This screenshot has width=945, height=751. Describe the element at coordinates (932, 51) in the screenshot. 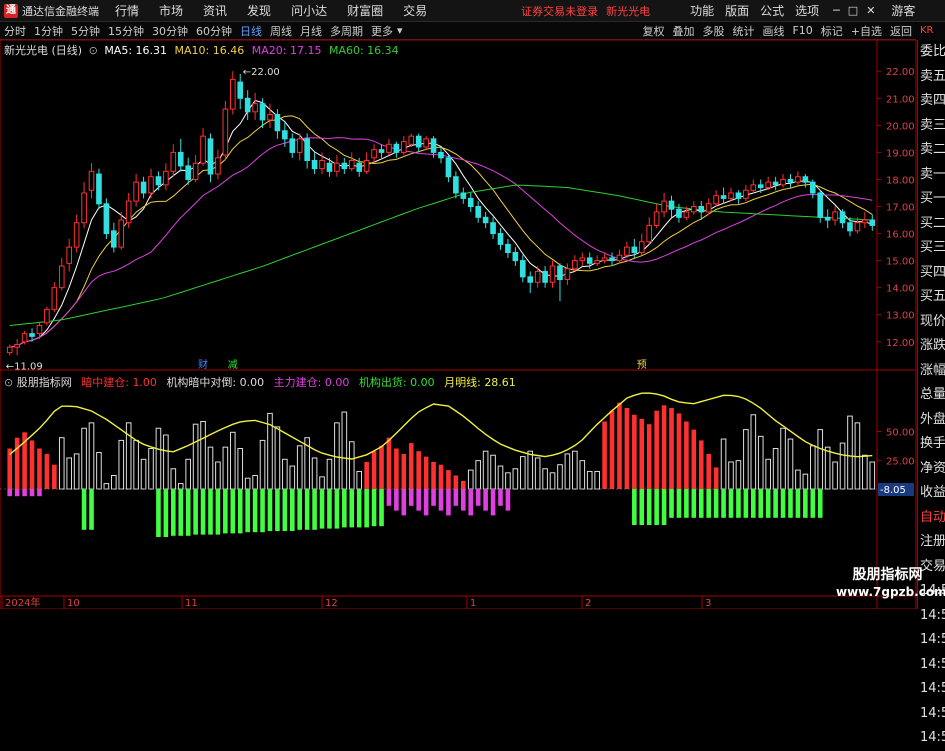

I see `side-item-0: 委比` at that location.